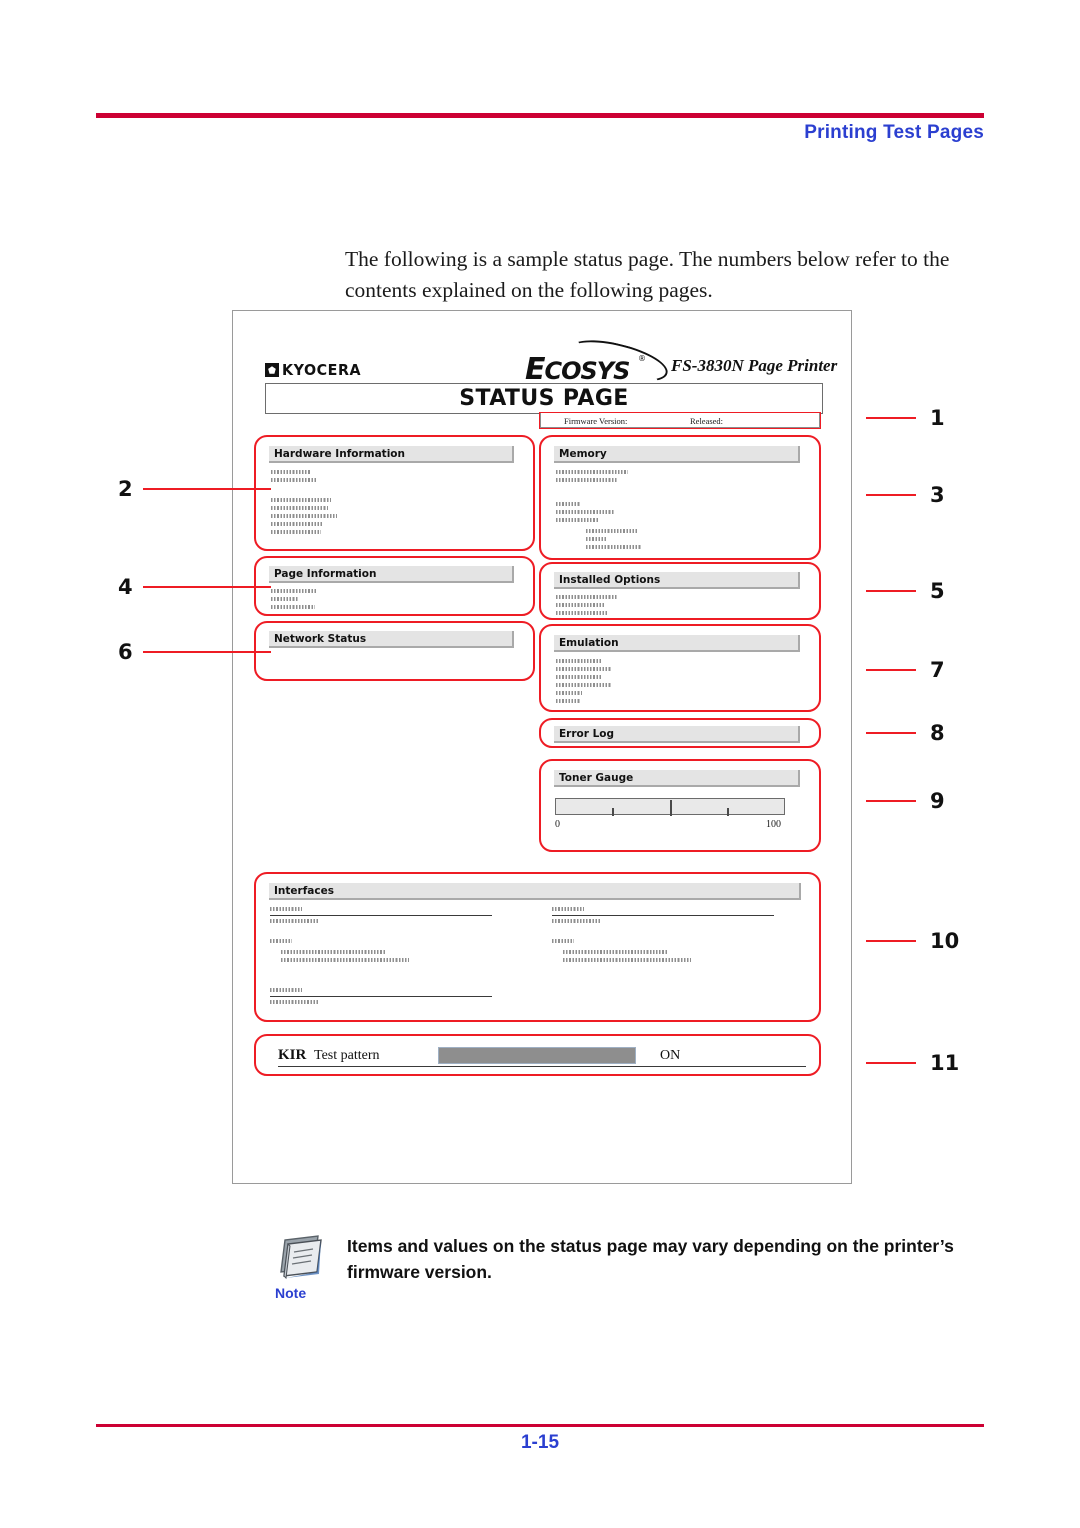 The image size is (1080, 1528). I want to click on installed-options-box: Installed Options, so click(680, 591).